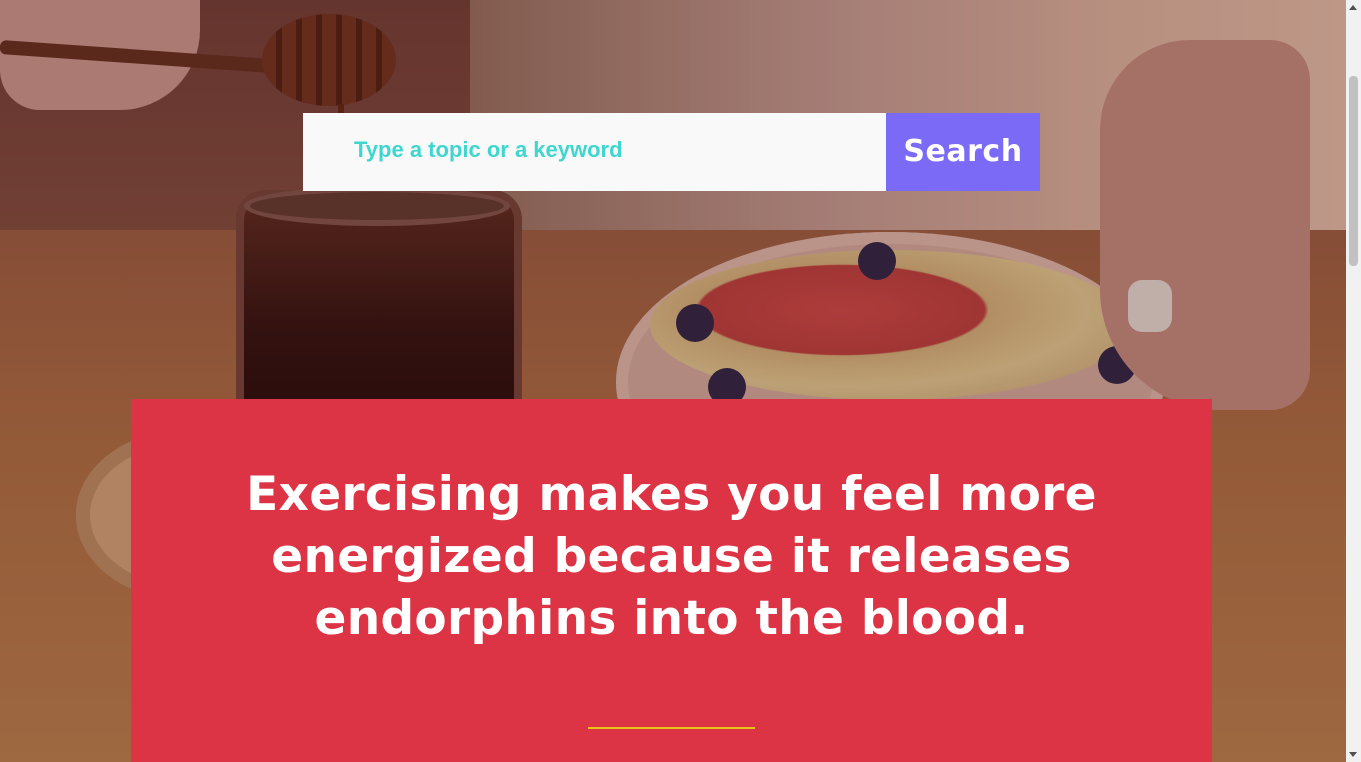  What do you see at coordinates (1353, 171) in the screenshot?
I see `scrollbar-thumb` at bounding box center [1353, 171].